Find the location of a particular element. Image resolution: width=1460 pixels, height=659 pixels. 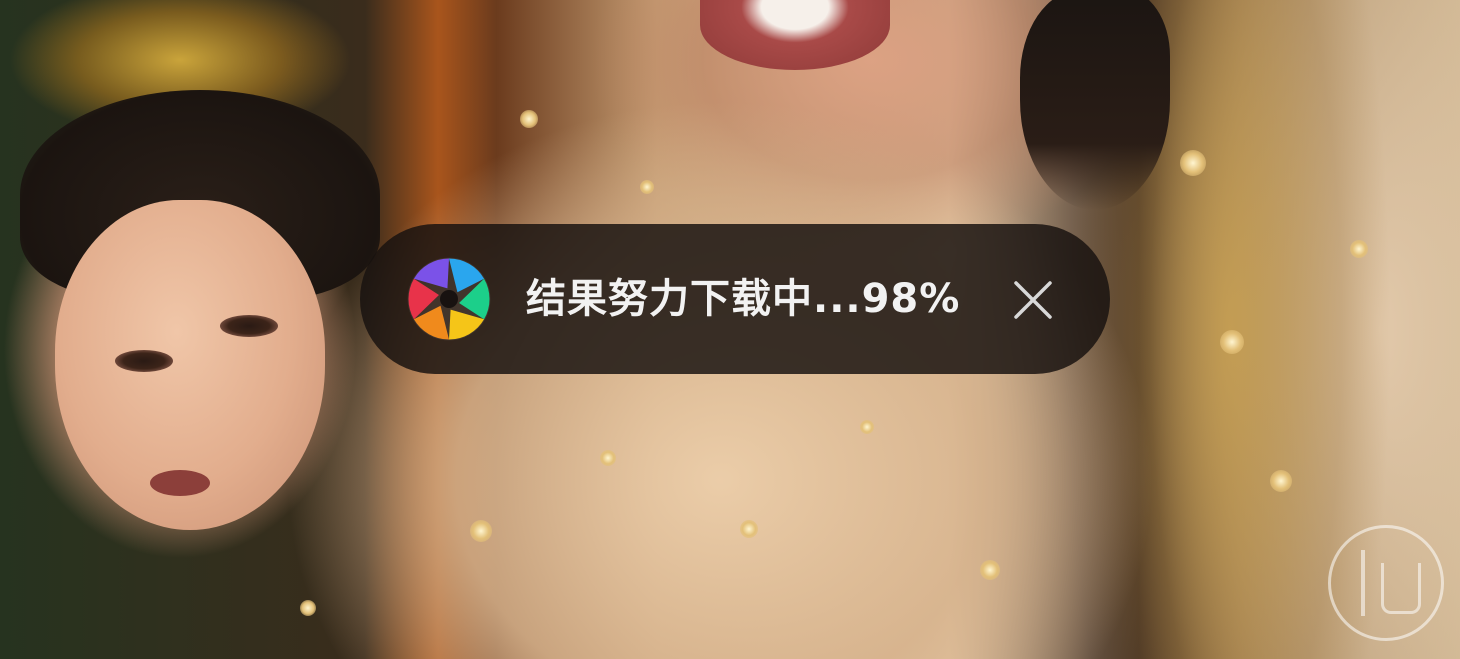

child-right-eye is located at coordinates (249, 326).